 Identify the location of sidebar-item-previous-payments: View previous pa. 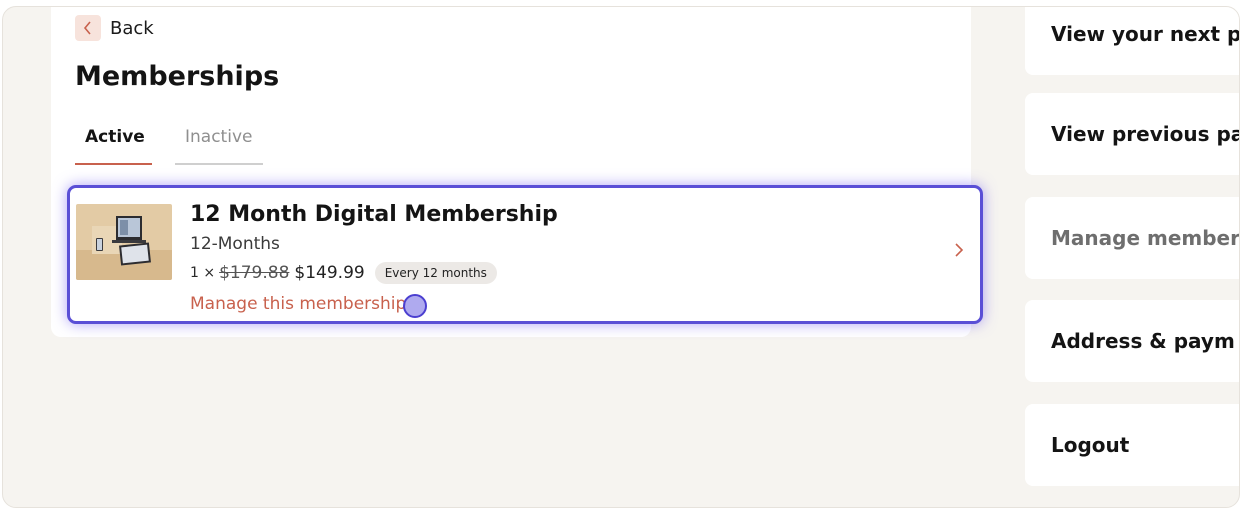
(1132, 134).